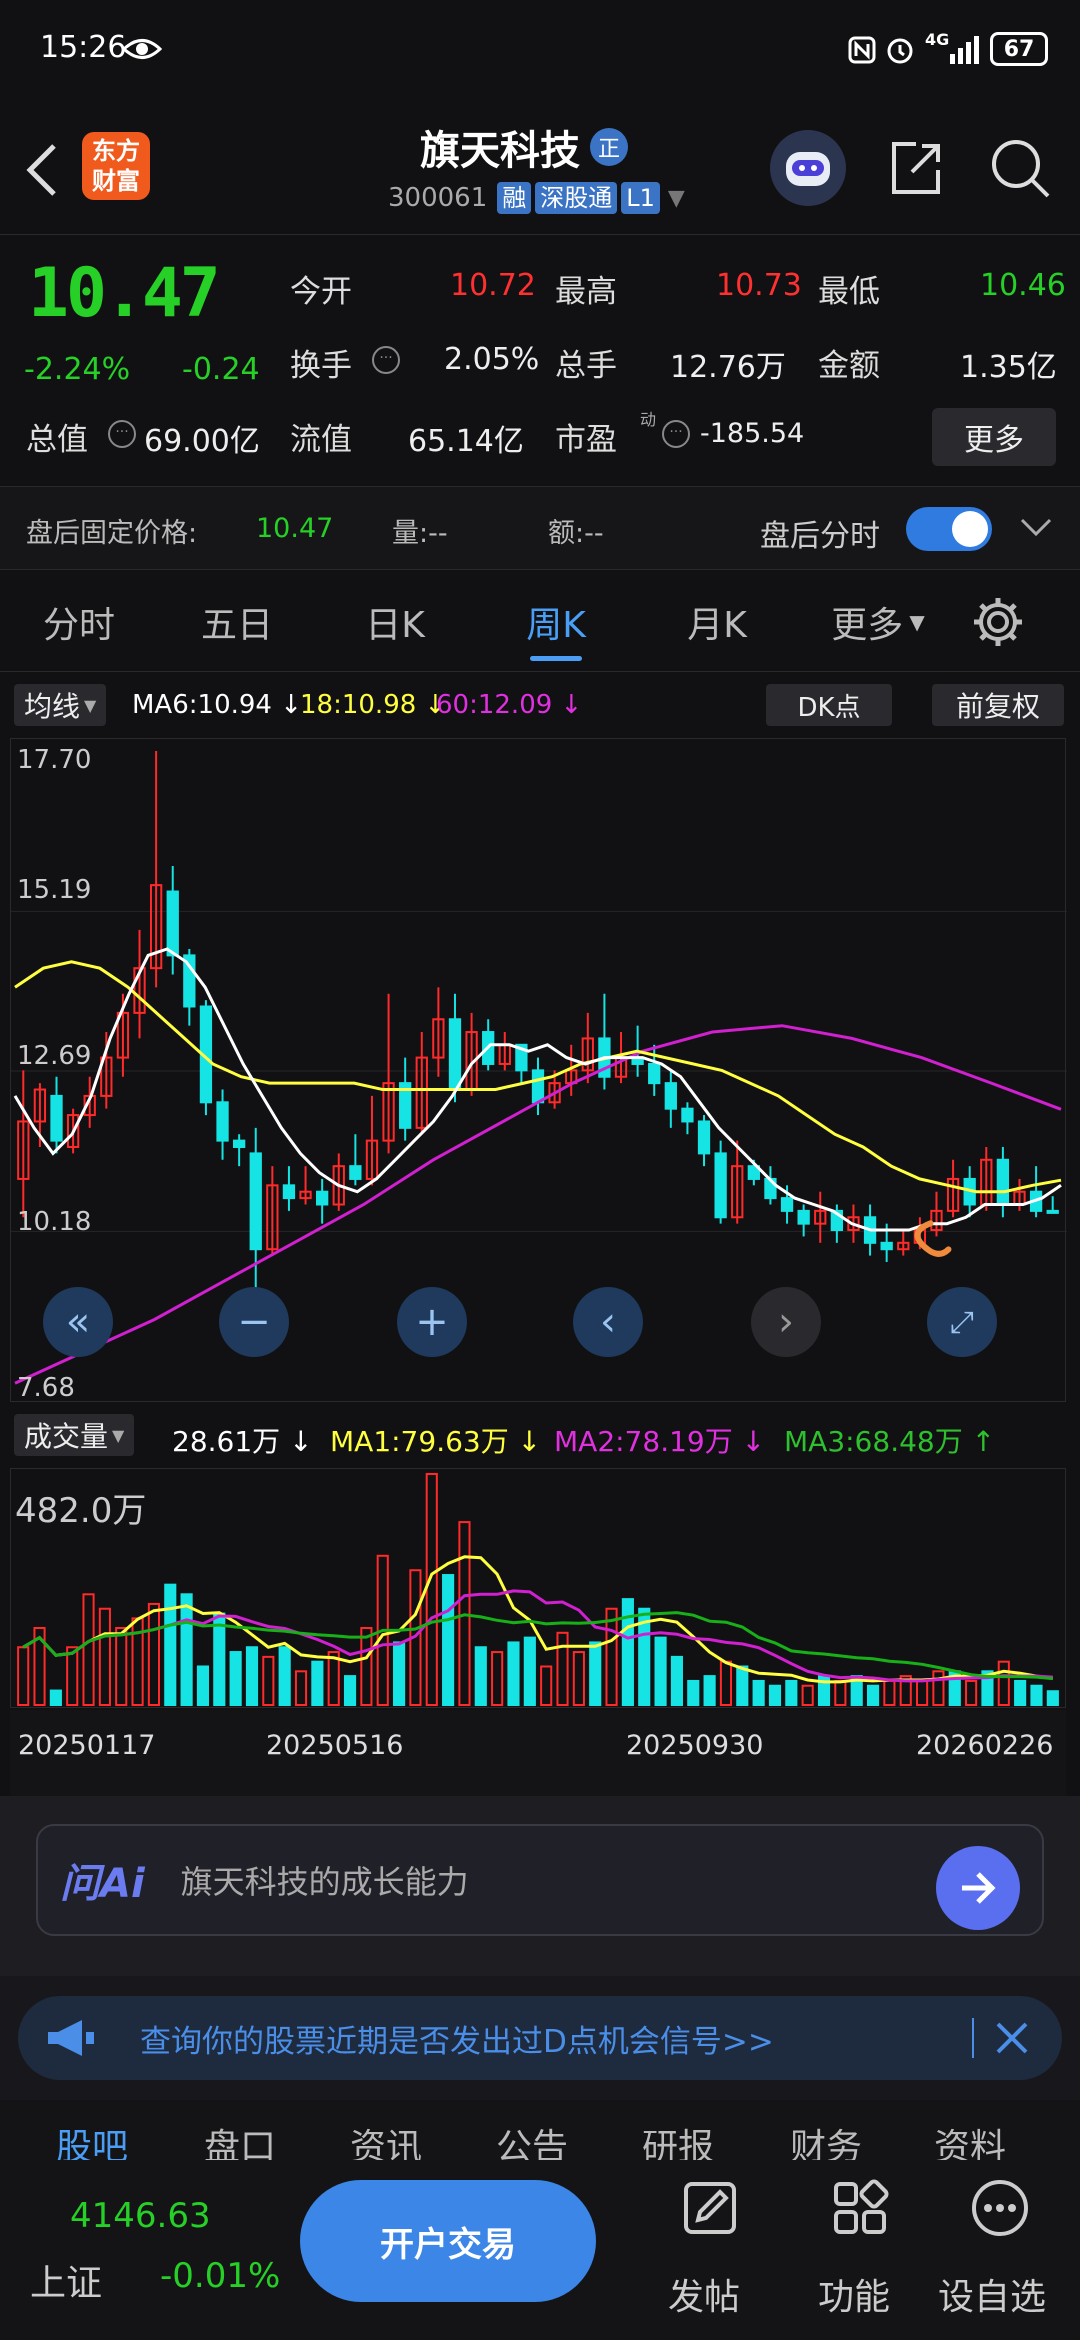  What do you see at coordinates (978, 1888) in the screenshot?
I see `arrow-right-icon` at bounding box center [978, 1888].